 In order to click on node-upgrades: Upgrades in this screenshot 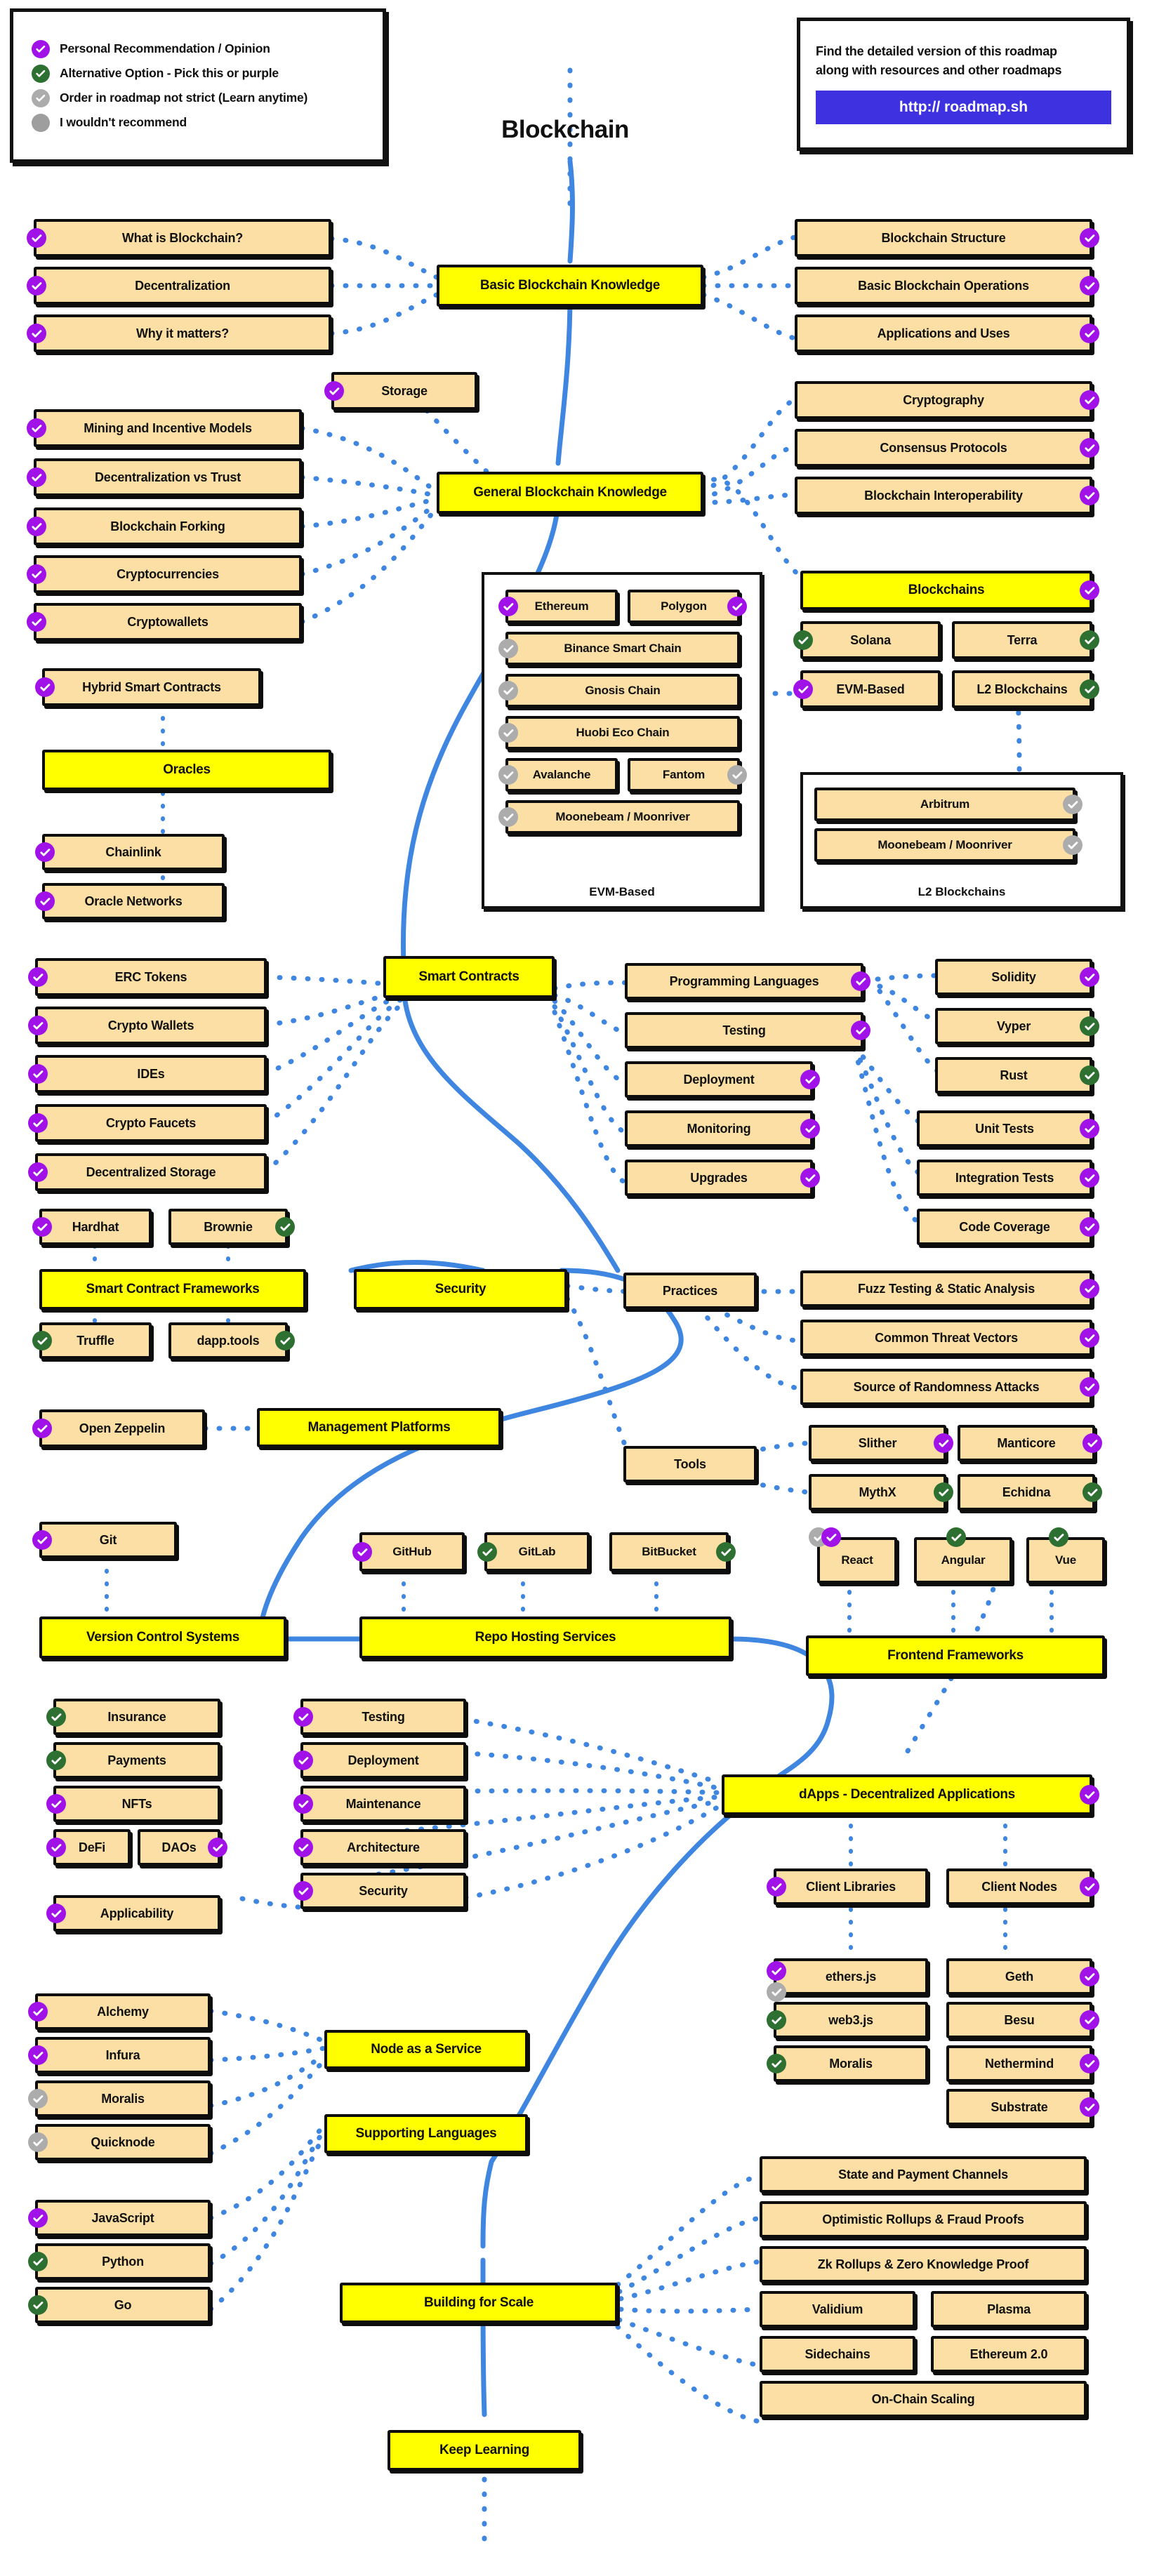, I will do `click(722, 1178)`.